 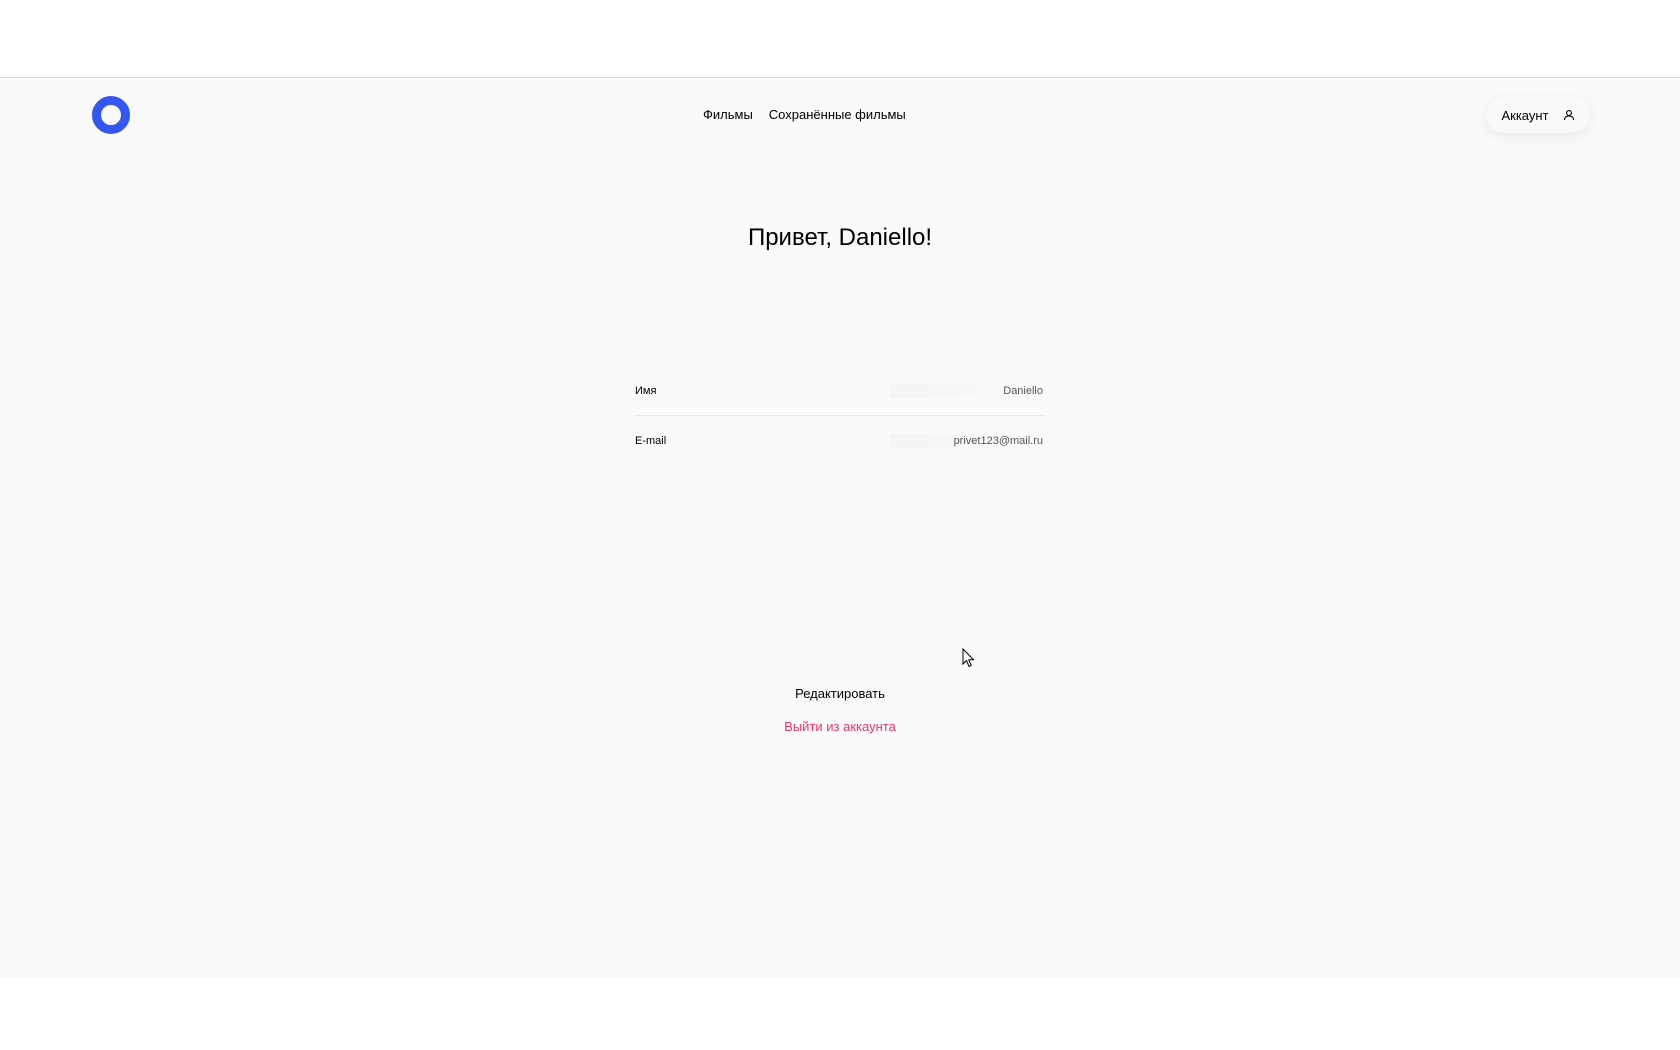 What do you see at coordinates (111, 115) in the screenshot?
I see `ring-logo-icon` at bounding box center [111, 115].